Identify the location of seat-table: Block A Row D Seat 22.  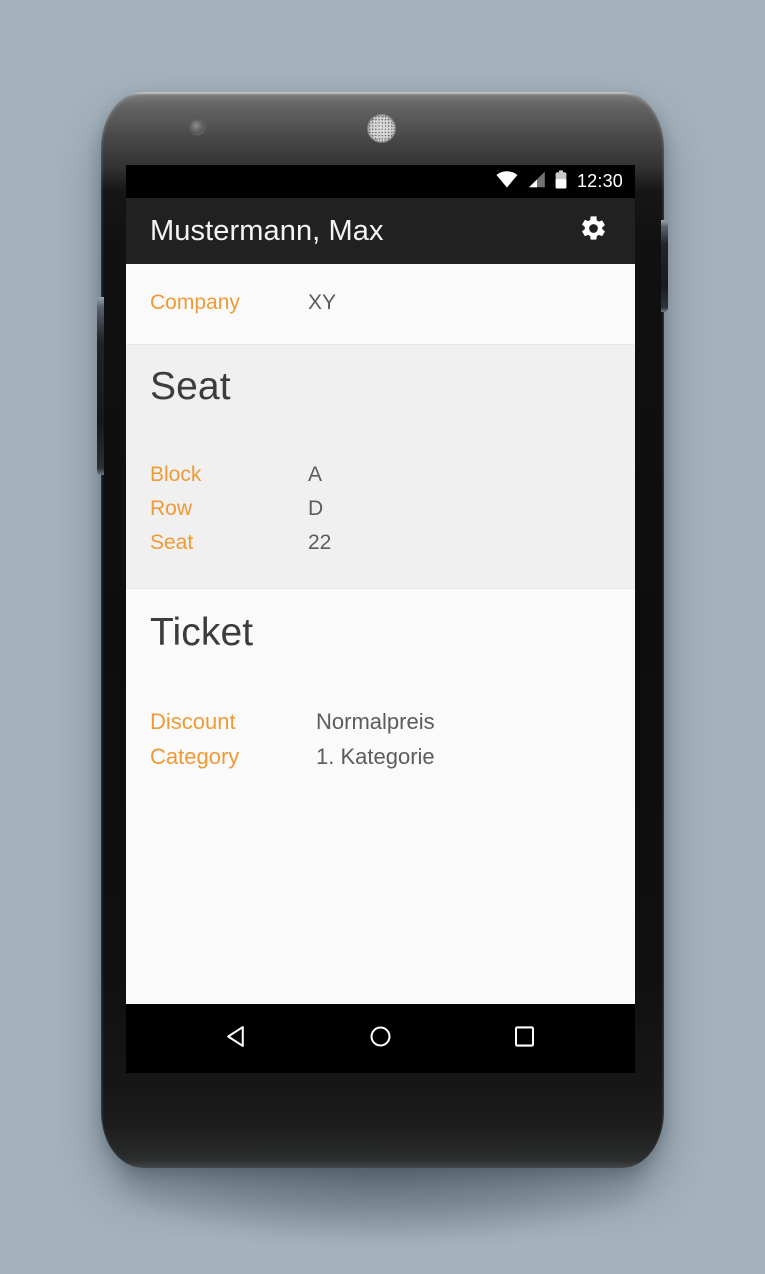
(380, 509).